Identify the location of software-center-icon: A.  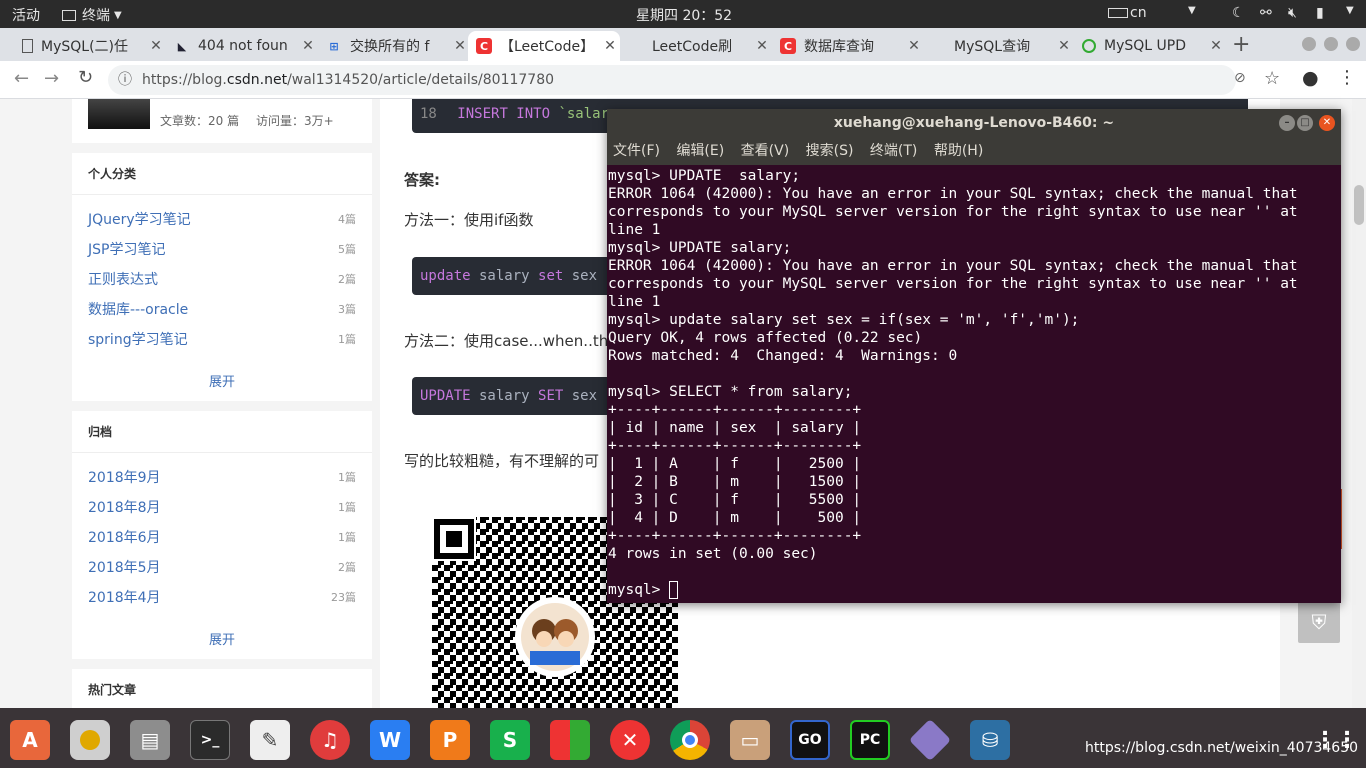
(30, 740).